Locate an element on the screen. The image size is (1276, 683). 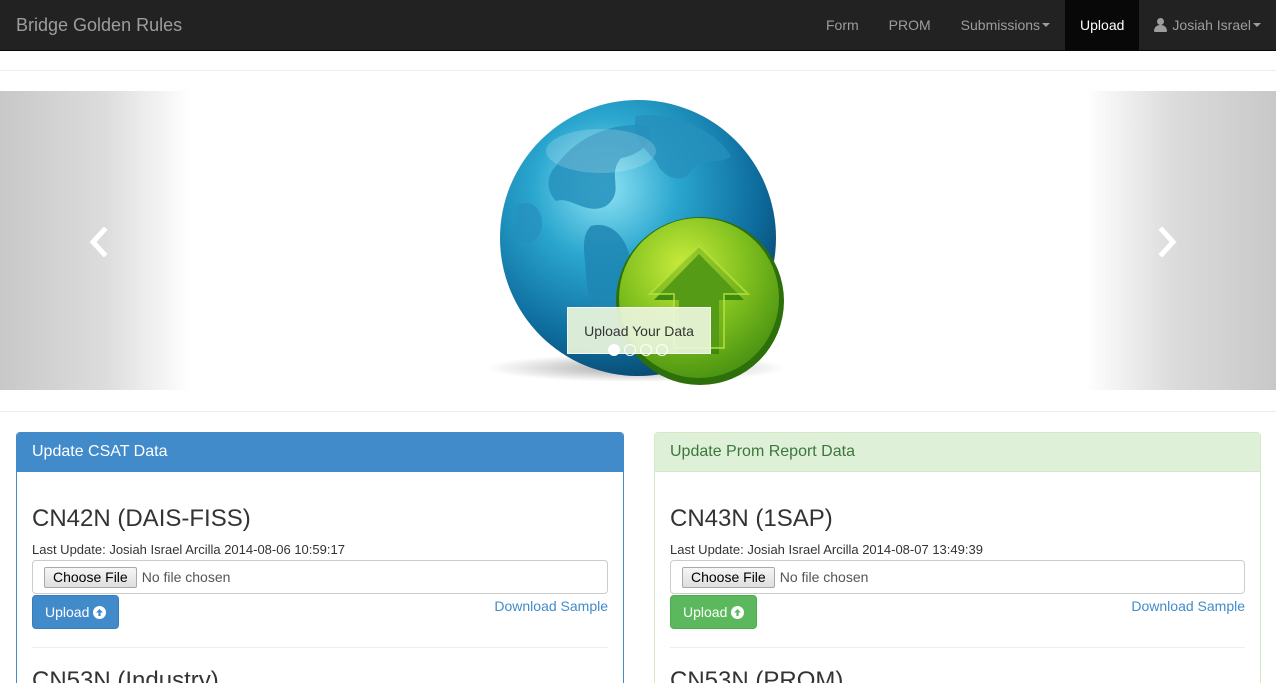
nav-item-label: Form is located at coordinates (842, 25).